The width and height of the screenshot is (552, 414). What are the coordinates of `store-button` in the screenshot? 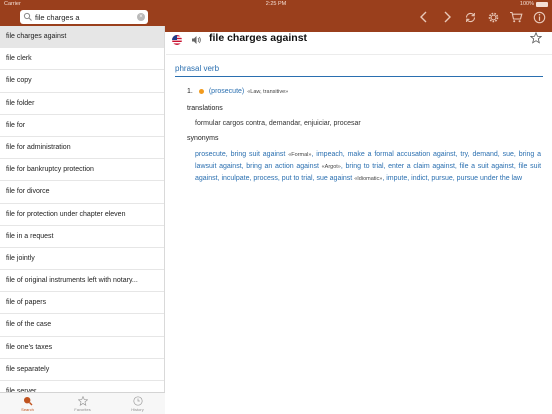 It's located at (516, 17).